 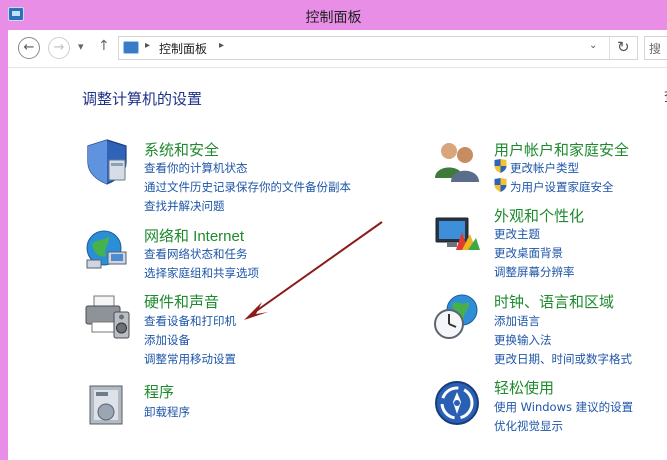 What do you see at coordinates (523, 340) in the screenshot?
I see `link-change-input-method: 更换输入法` at bounding box center [523, 340].